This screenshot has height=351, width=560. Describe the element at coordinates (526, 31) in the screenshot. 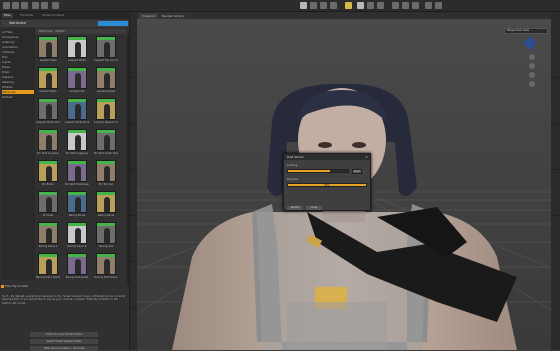

I see `camera-select: Perspective View` at that location.